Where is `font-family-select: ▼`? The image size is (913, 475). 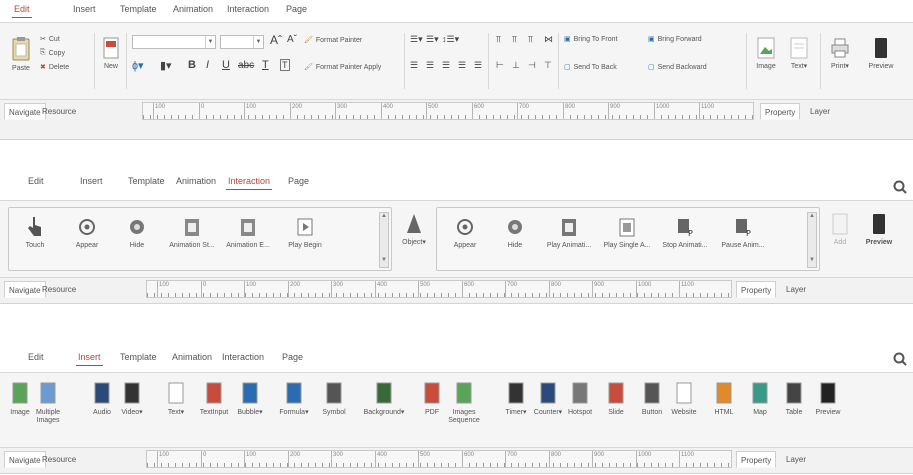 font-family-select: ▼ is located at coordinates (174, 42).